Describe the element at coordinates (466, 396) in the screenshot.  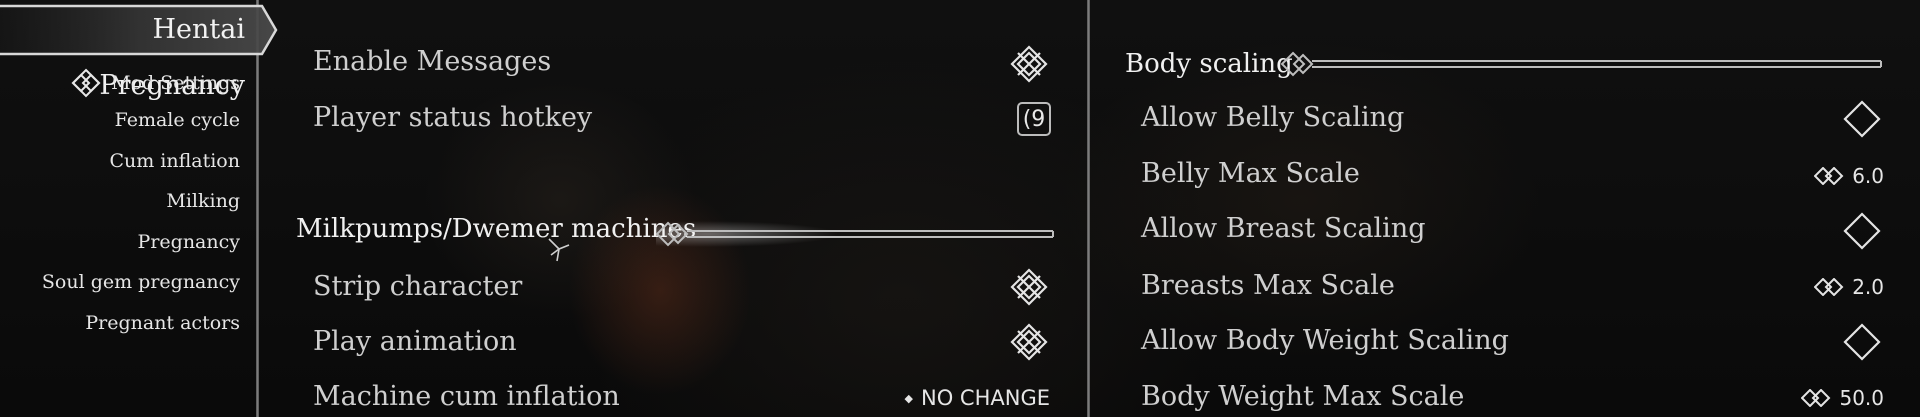
I see `option-machine-cum-inflation-label: Machine cum inflation` at that location.